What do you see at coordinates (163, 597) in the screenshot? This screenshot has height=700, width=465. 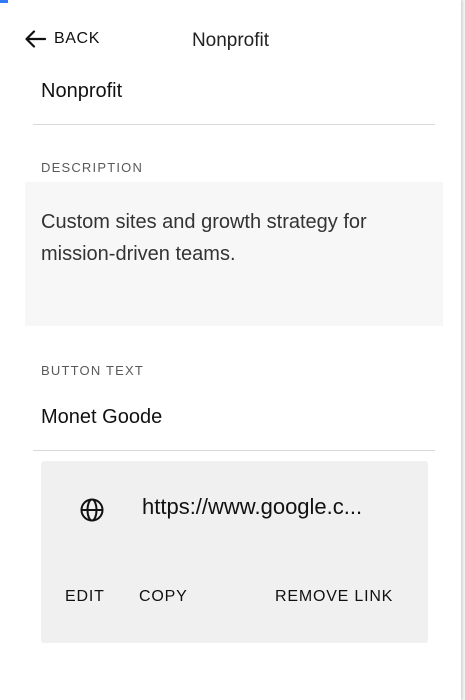 I see `copy-link-button: COPY` at bounding box center [163, 597].